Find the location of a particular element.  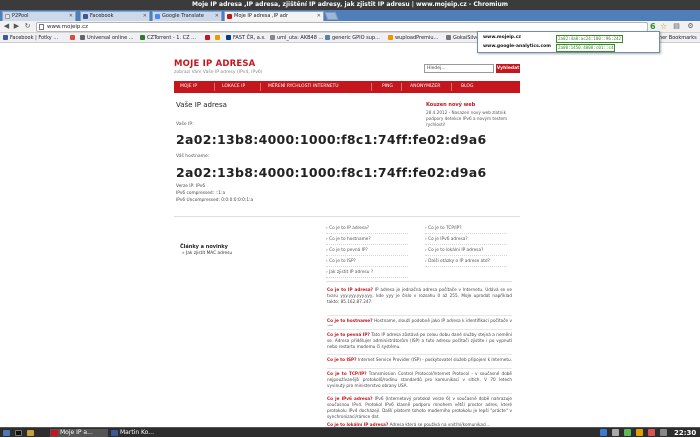

update-icon is located at coordinates (639, 432).